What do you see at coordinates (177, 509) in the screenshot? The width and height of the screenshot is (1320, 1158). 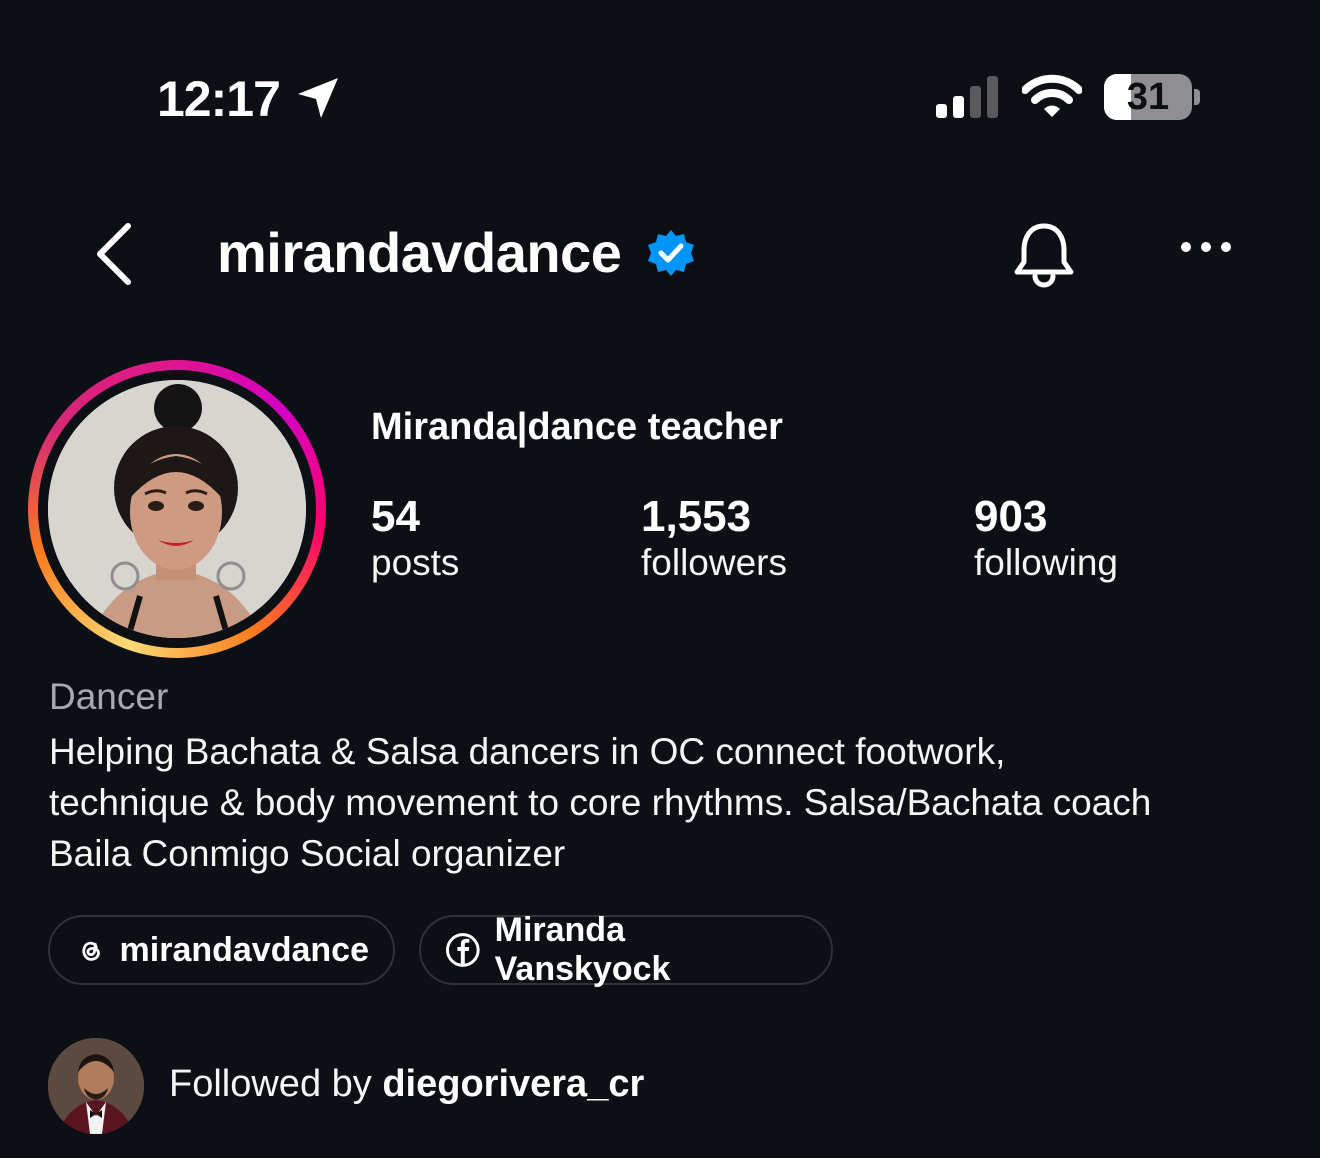 I see `profile-avatar` at bounding box center [177, 509].